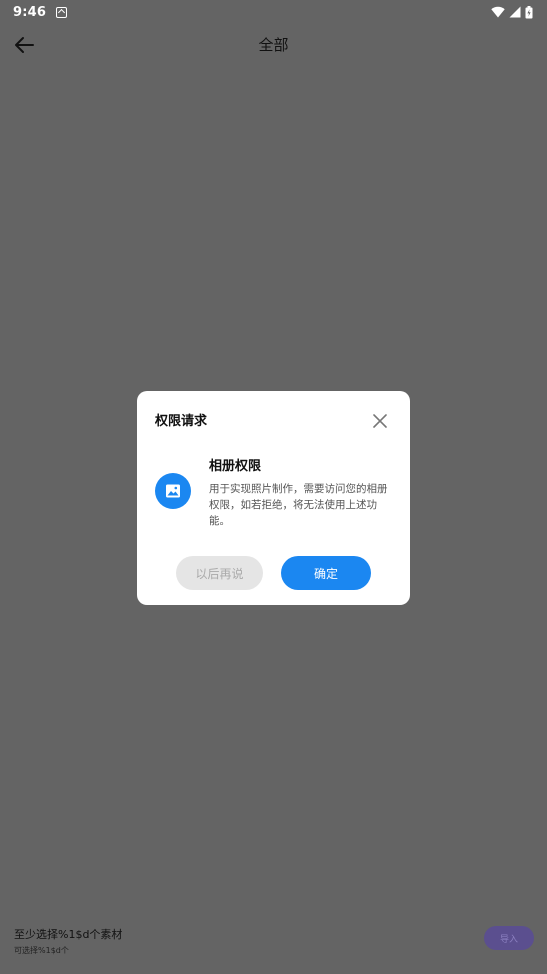  Describe the element at coordinates (326, 573) in the screenshot. I see `confirm-button: 确定` at that location.